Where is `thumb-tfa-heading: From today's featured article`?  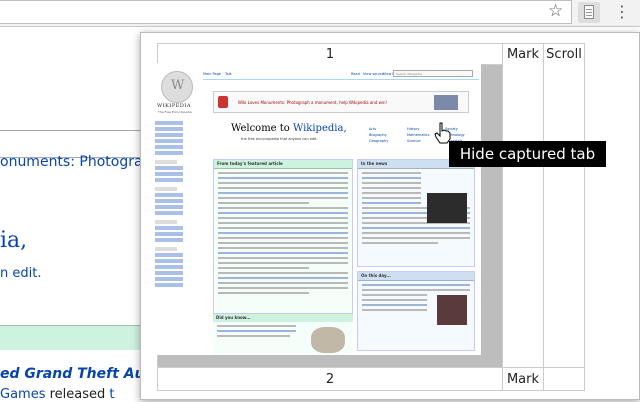 thumb-tfa-heading: From today's featured article is located at coordinates (283, 164).